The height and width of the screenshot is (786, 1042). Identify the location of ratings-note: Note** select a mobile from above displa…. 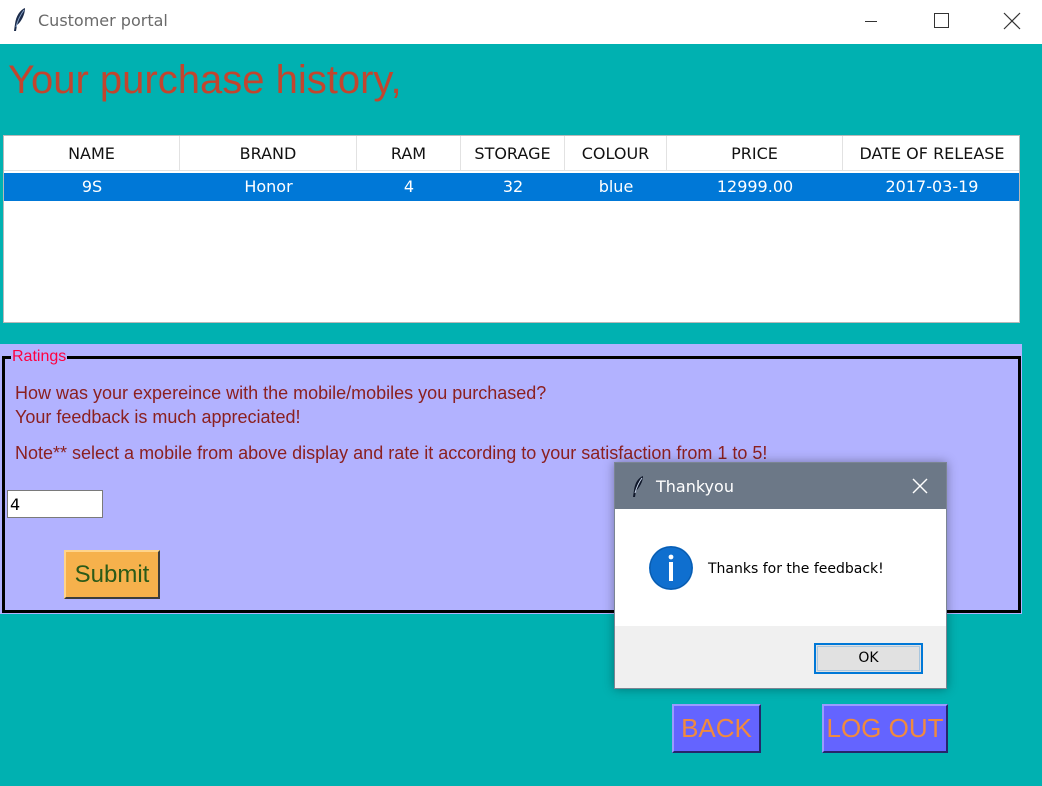
(391, 453).